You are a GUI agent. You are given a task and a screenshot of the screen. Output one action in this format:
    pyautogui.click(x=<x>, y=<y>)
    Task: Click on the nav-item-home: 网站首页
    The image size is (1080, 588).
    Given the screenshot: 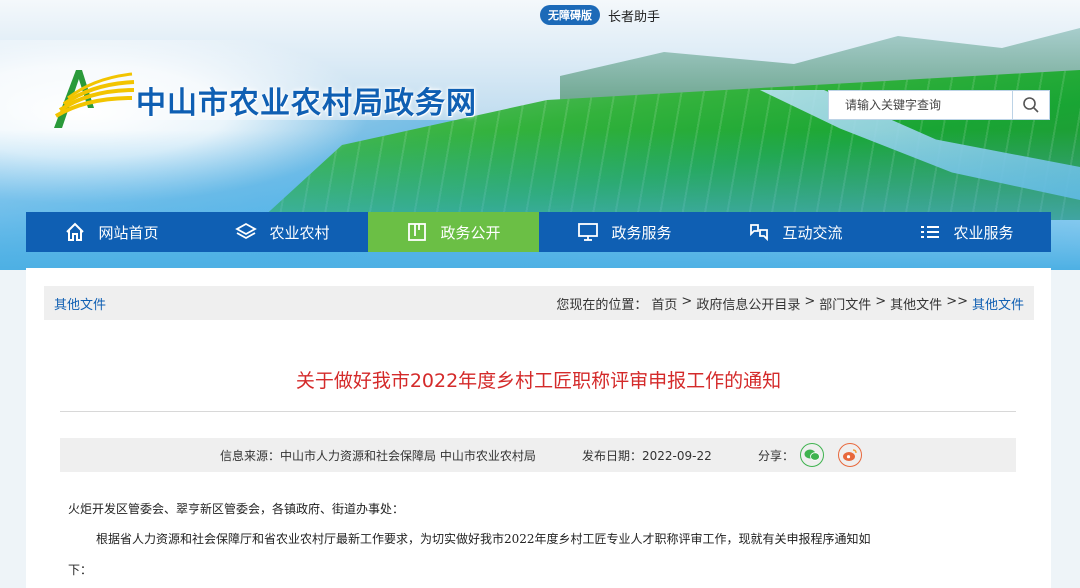 What is the action you would take?
    pyautogui.click(x=111, y=232)
    